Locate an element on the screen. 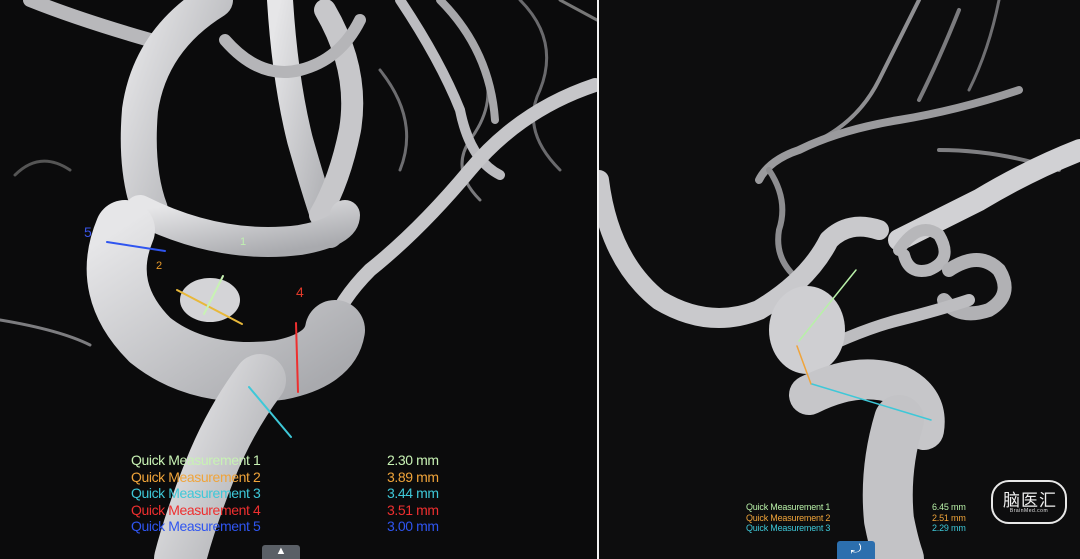 This screenshot has width=1080, height=559. measurement-value: 2.29 mm is located at coordinates (949, 528).